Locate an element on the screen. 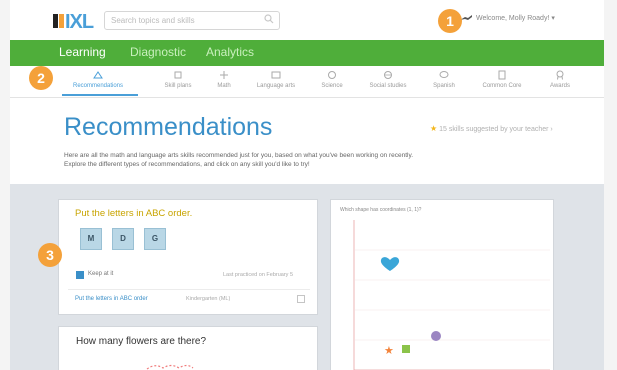 The width and height of the screenshot is (617, 370). letter-tile: D is located at coordinates (123, 239).